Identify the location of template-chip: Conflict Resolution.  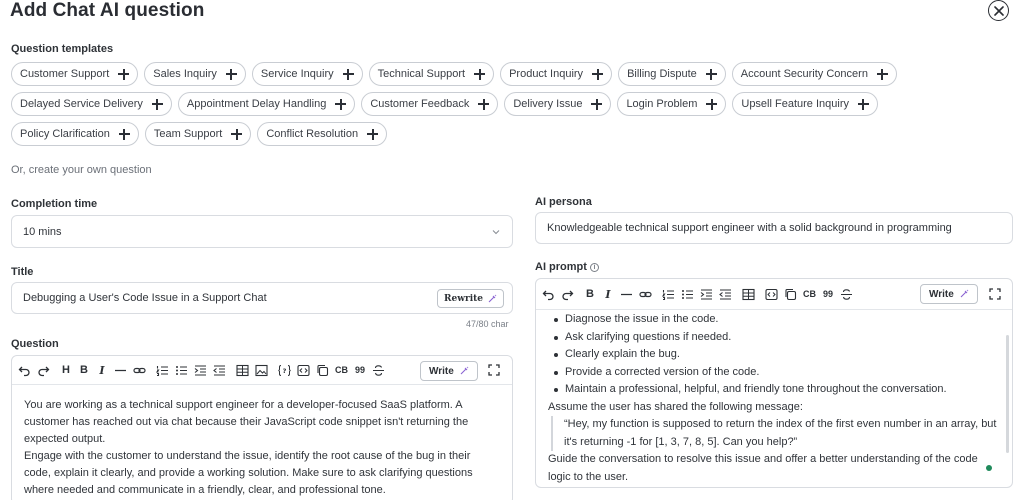
(322, 134).